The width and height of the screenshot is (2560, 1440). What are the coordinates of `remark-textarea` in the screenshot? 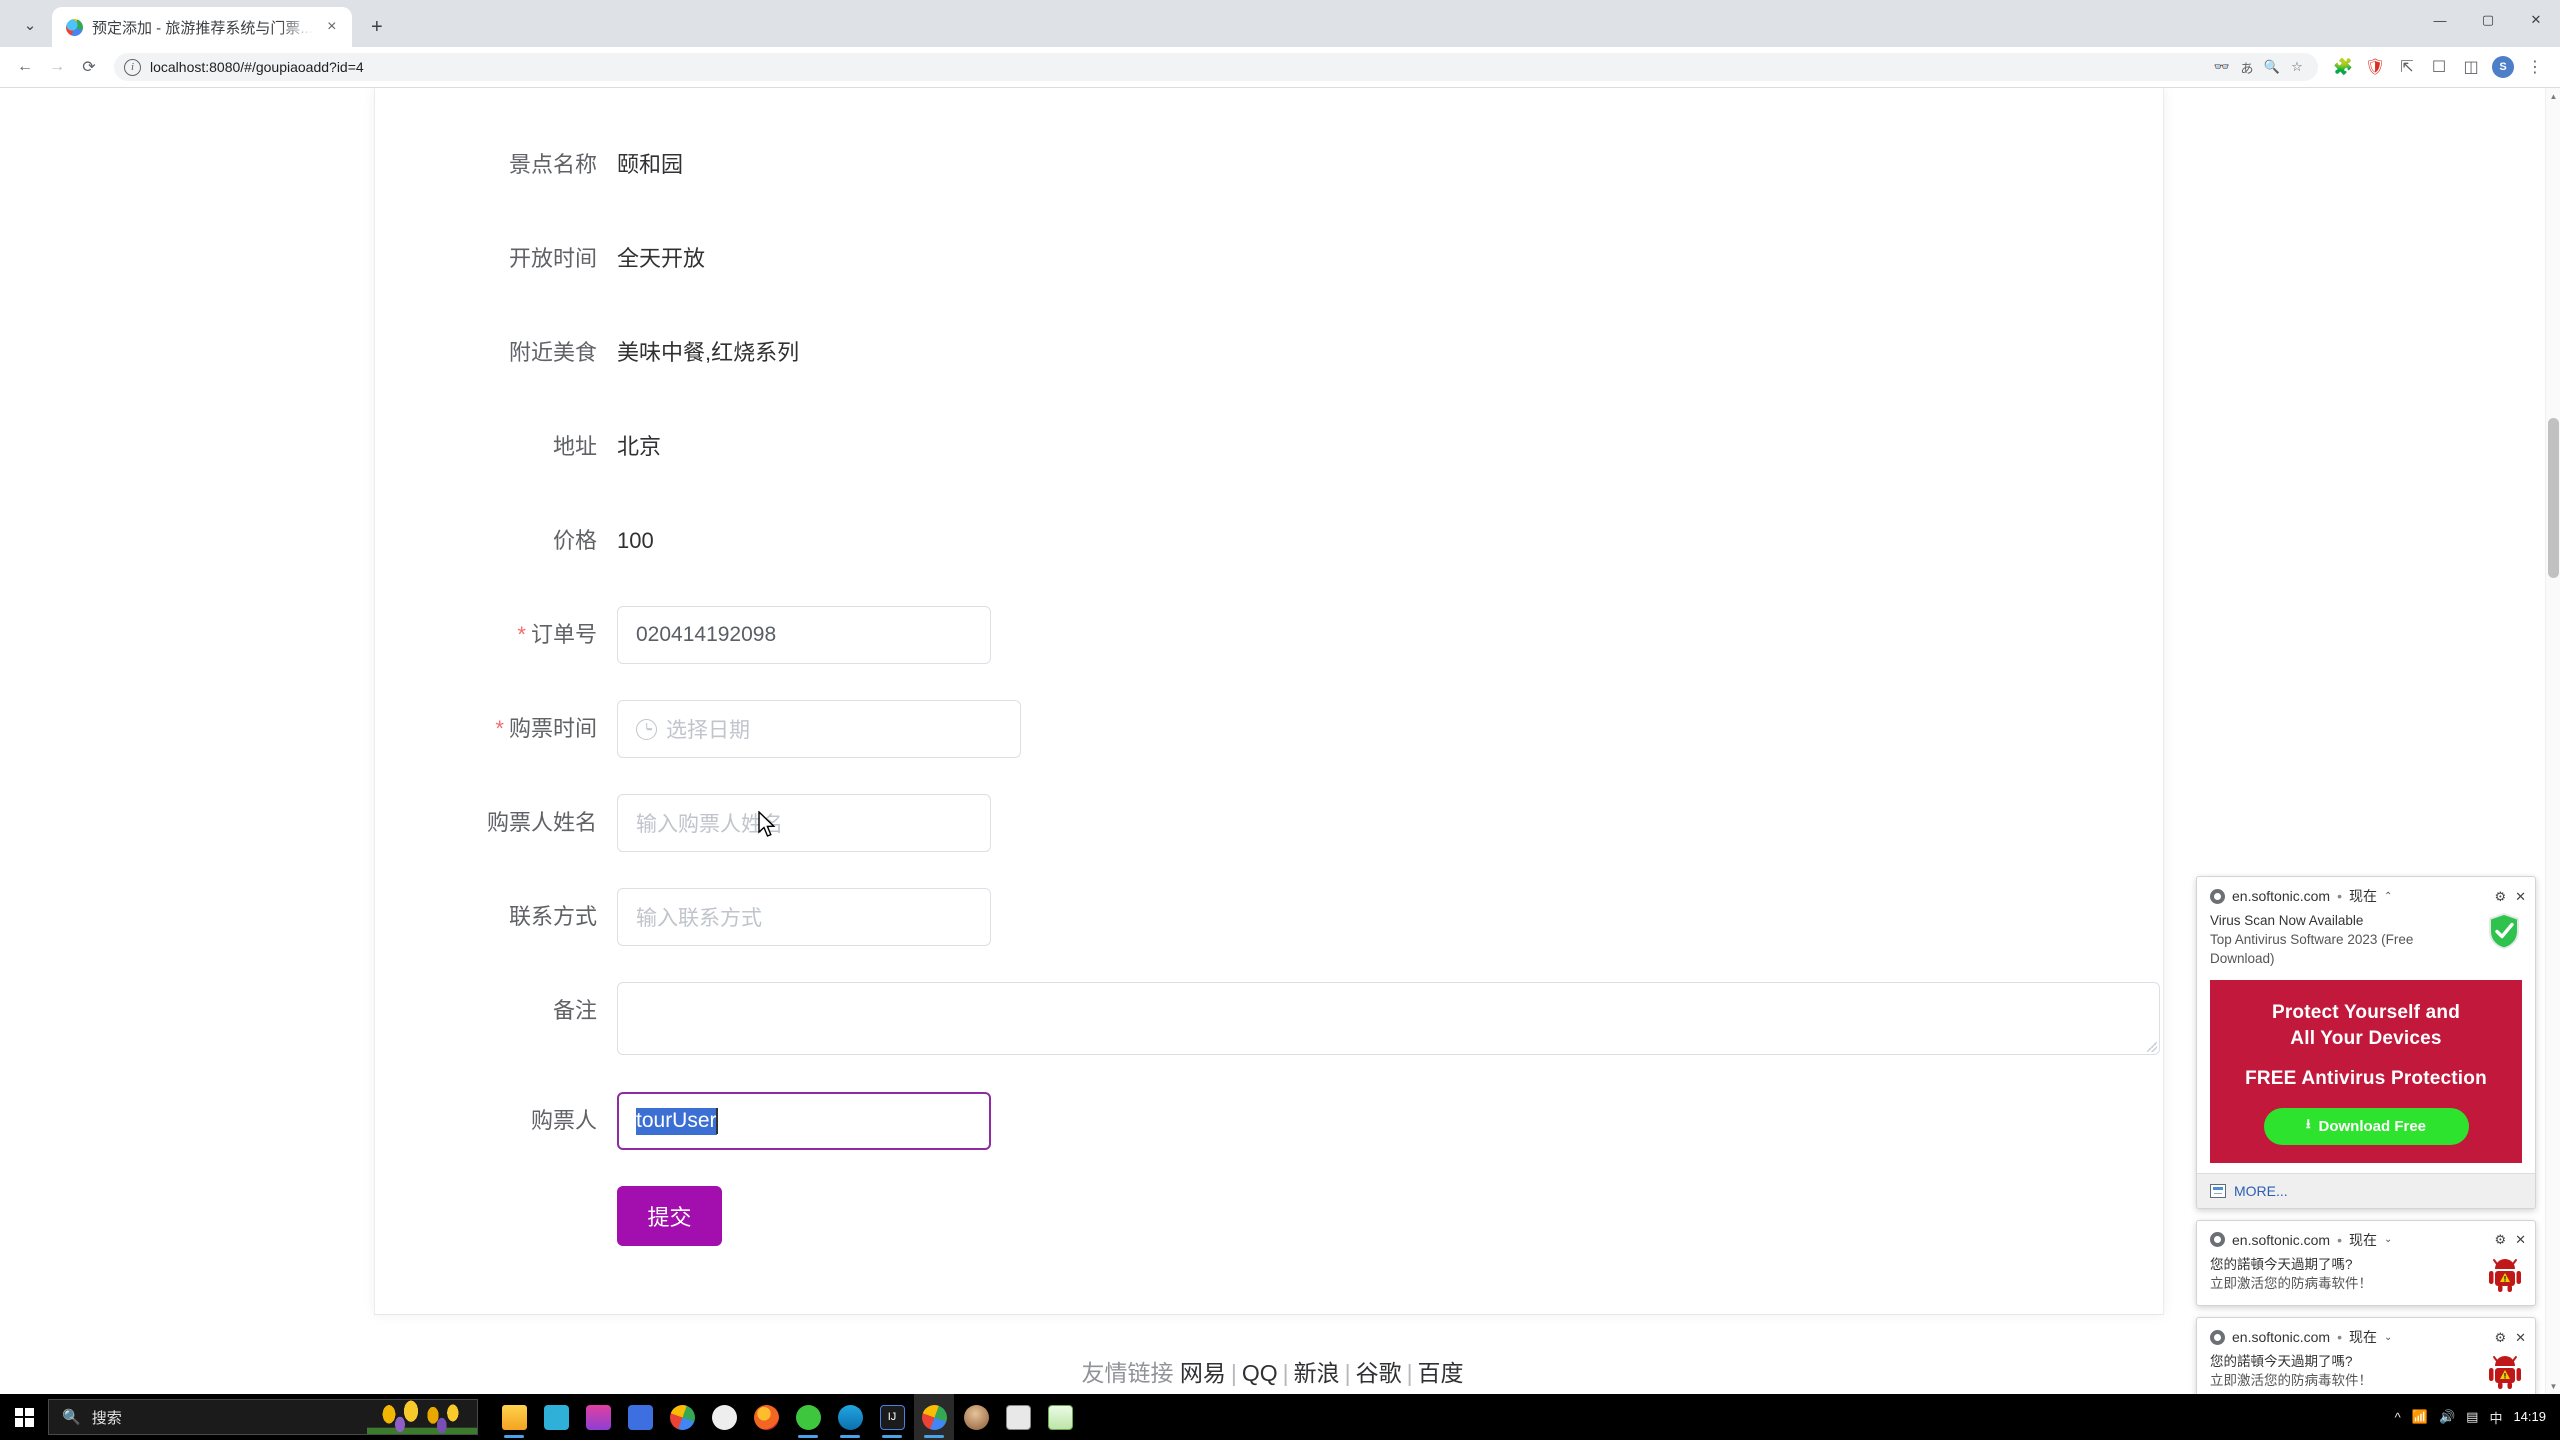 It's located at (1388, 1018).